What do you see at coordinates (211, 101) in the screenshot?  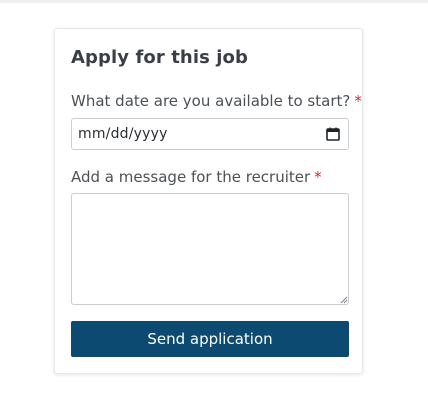 I see `start-date-label-text: What date are you available to start?` at bounding box center [211, 101].